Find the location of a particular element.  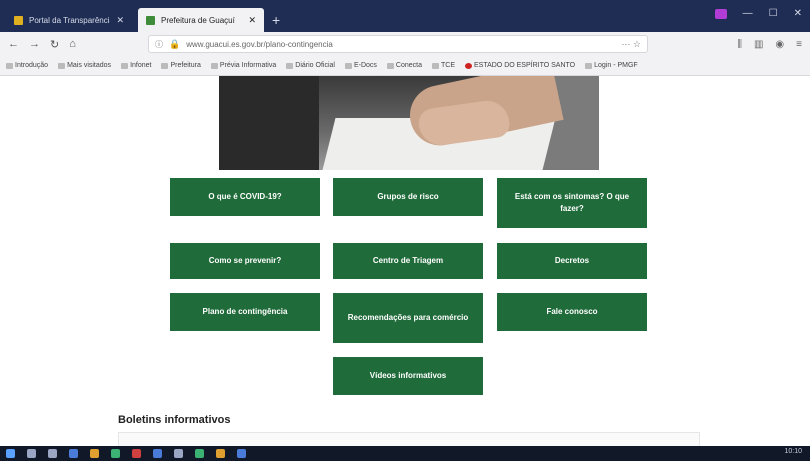

taskbar-clock: 10:10 is located at coordinates (793, 451).